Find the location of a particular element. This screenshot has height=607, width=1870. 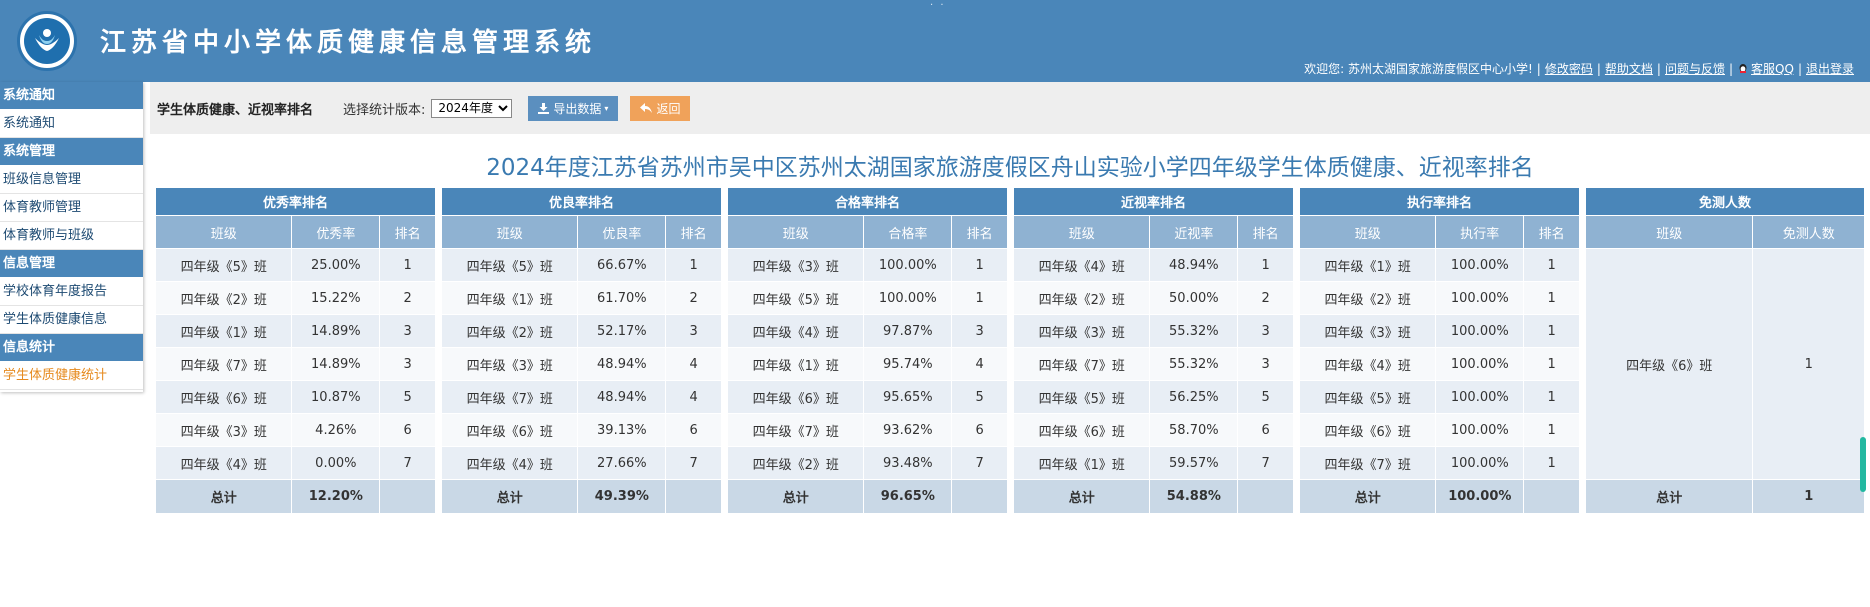

sidebar-group-stats: 信息统计 is located at coordinates (71, 348).